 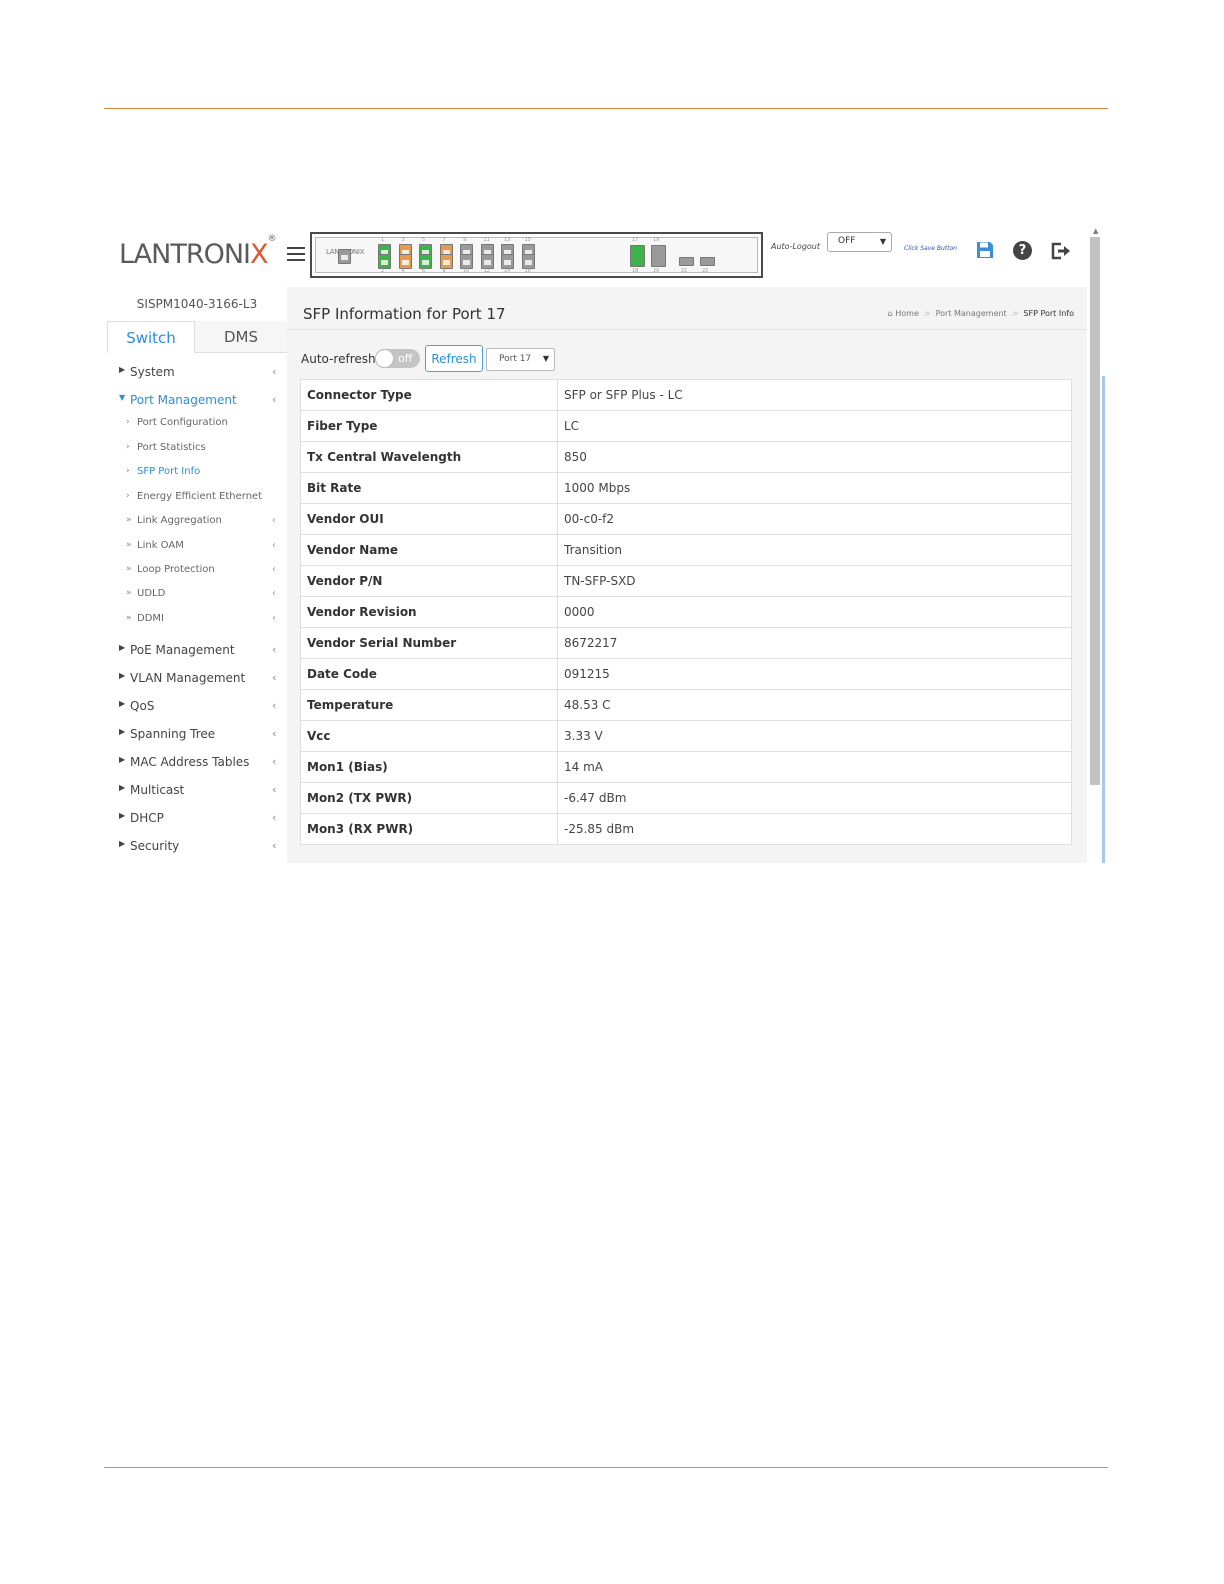 What do you see at coordinates (684, 271) in the screenshot?
I see `port-number-label: 21` at bounding box center [684, 271].